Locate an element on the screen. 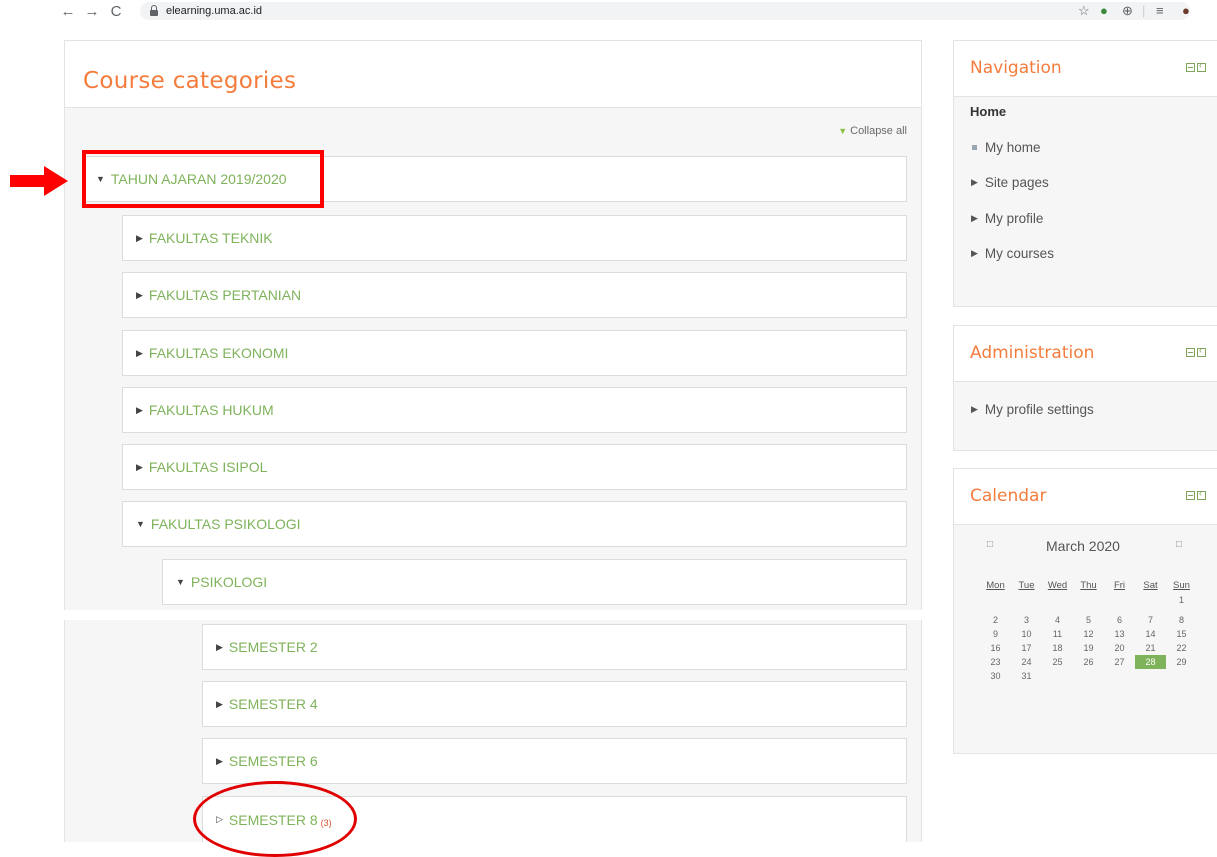 Image resolution: width=1217 pixels, height=857 pixels. reading-list-icon: ≡ is located at coordinates (1160, 10).